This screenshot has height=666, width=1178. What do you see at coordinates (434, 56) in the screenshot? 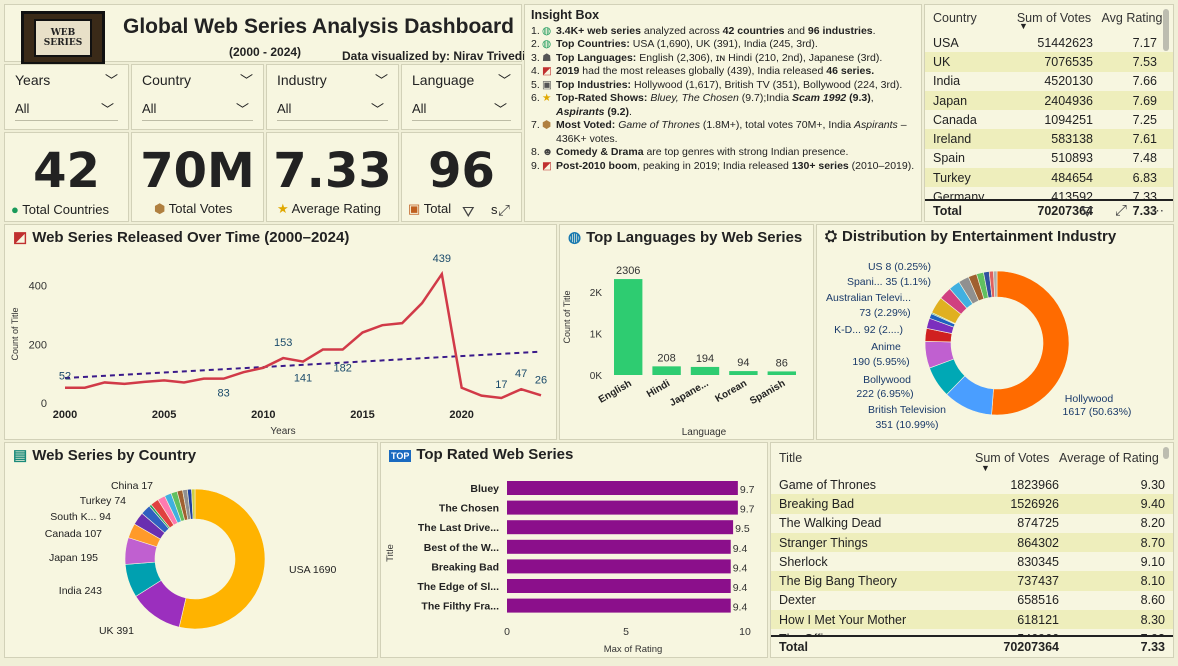
I see `credit-text: Data visualized by: Nirav Trivedi` at bounding box center [434, 56].